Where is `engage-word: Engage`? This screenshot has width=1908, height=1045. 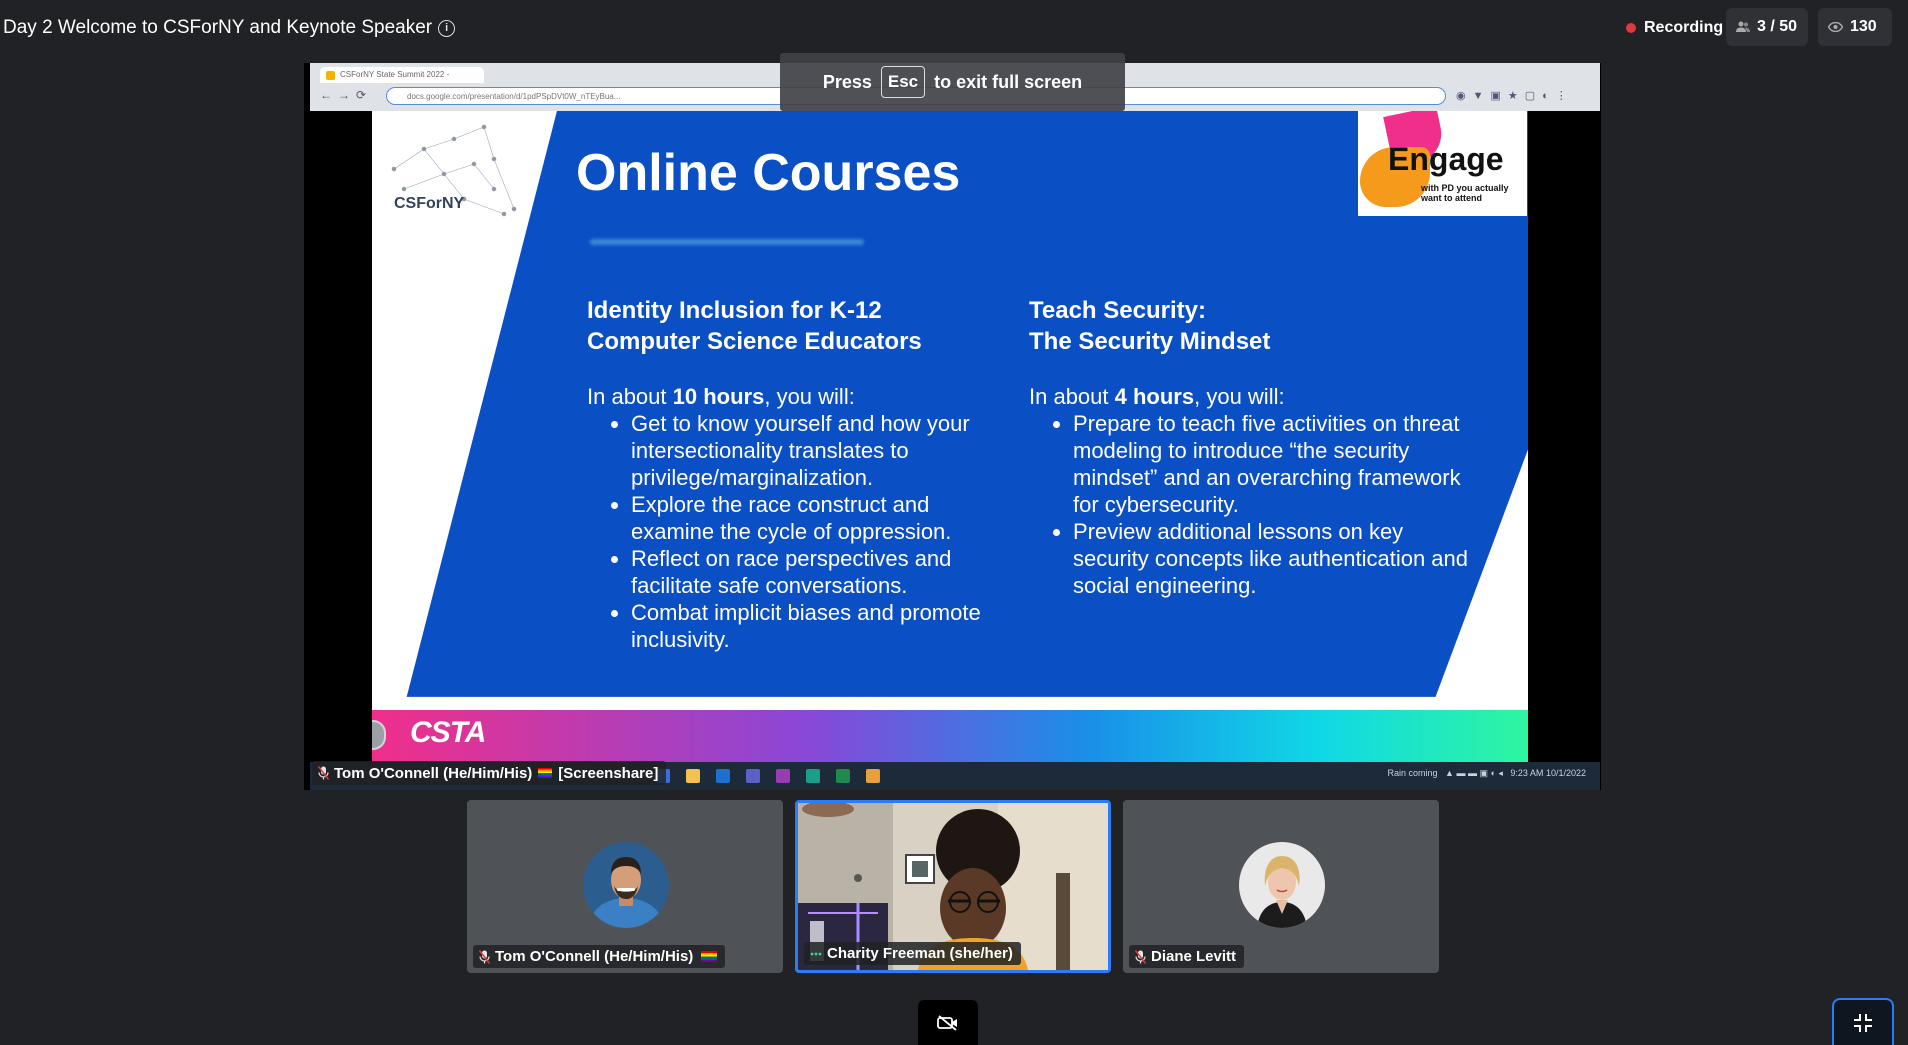 engage-word: Engage is located at coordinates (1446, 159).